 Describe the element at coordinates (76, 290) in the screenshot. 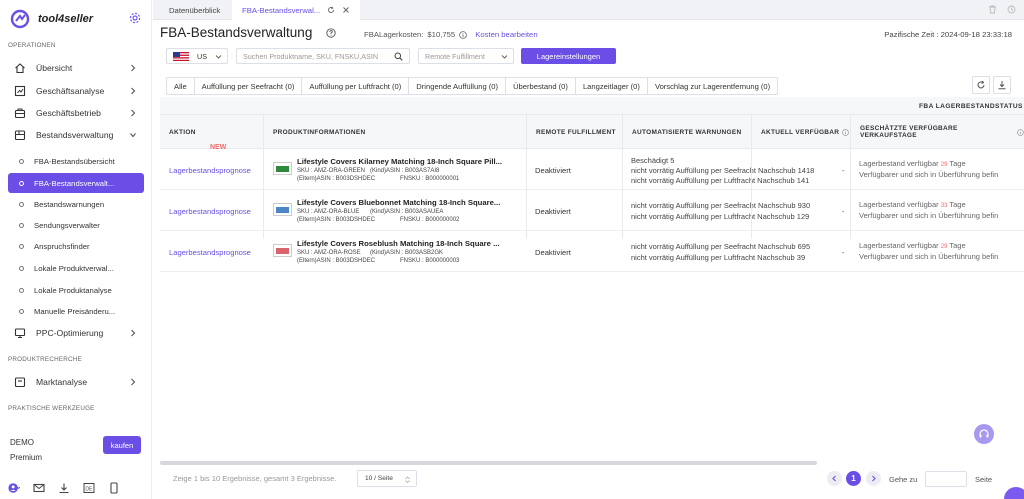

I see `sidebar-subitem-lokale-produktanalyse: Lokale Produktanalyse` at that location.